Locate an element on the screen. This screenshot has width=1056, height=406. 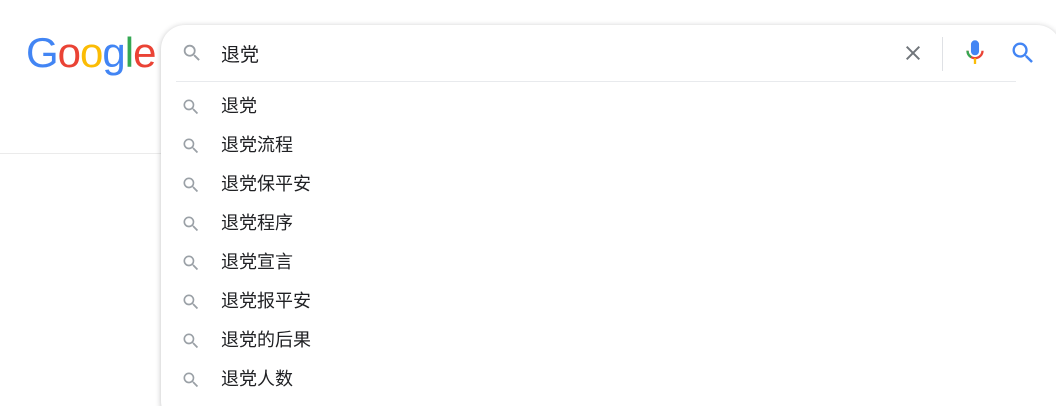
microphone-icon is located at coordinates (975, 53).